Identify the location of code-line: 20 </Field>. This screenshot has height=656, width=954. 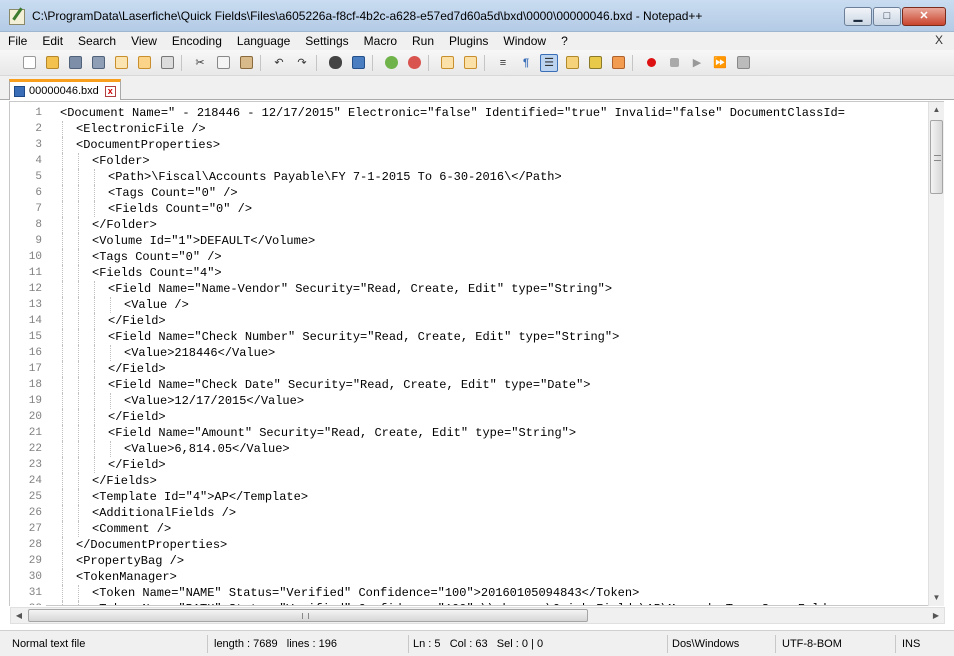
(469, 417).